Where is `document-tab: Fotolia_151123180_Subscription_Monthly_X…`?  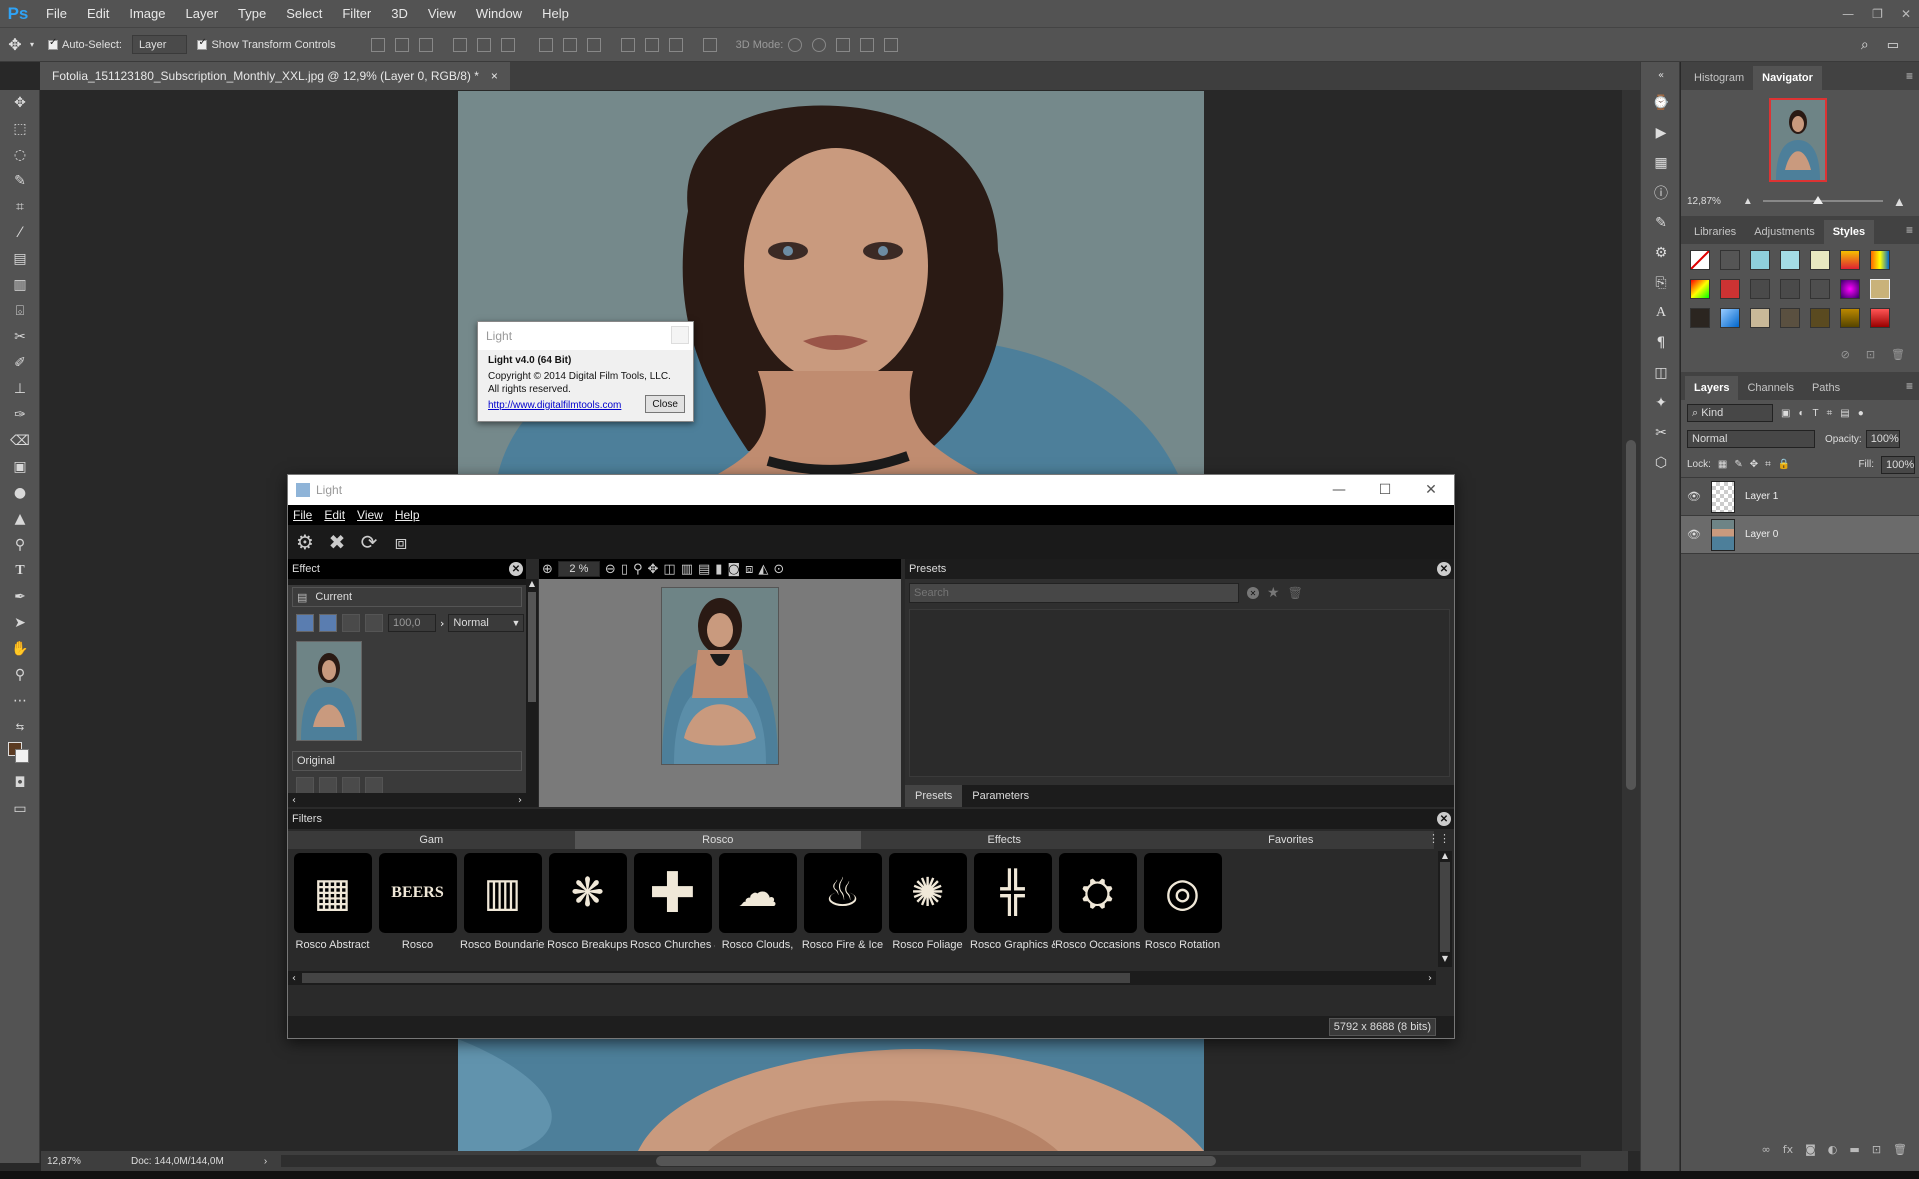 document-tab: Fotolia_151123180_Subscription_Monthly_X… is located at coordinates (275, 76).